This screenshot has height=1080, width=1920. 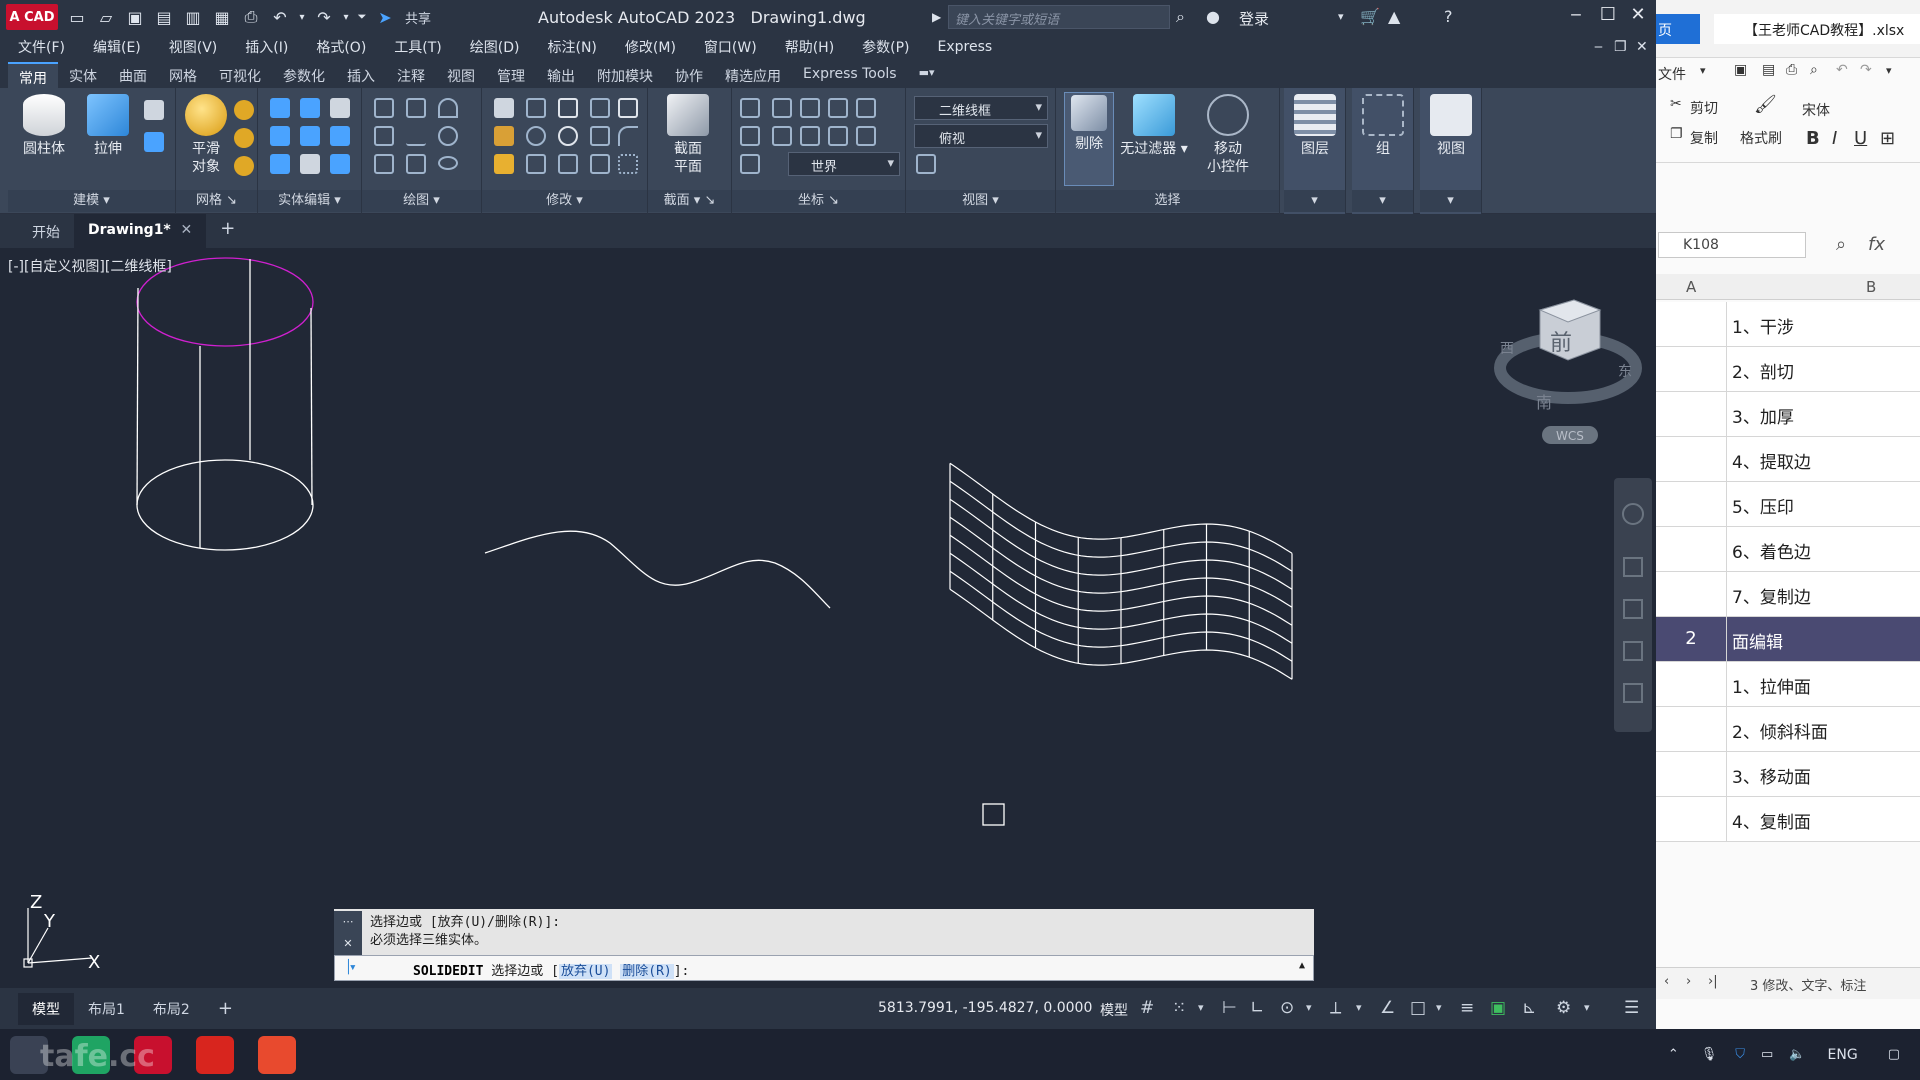 I want to click on grid-icon: #, so click(x=1147, y=1008).